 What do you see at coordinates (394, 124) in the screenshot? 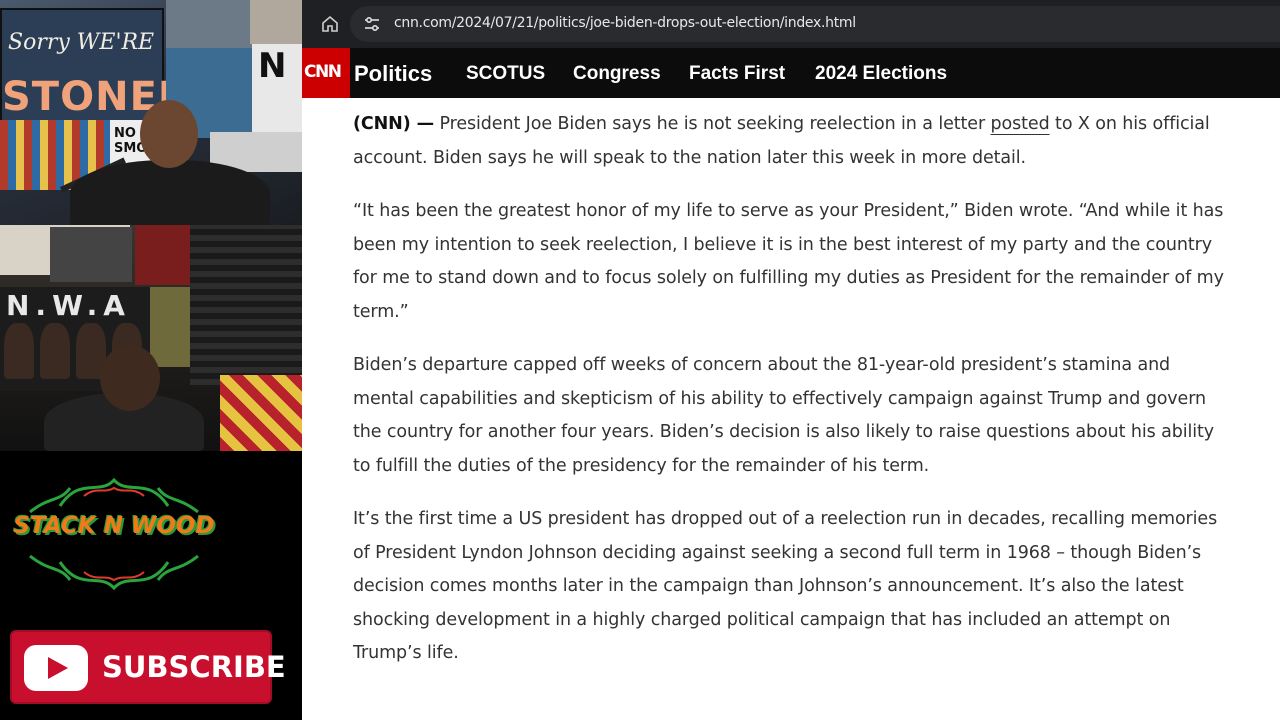
I see `article-dateline: (CNN) —` at bounding box center [394, 124].